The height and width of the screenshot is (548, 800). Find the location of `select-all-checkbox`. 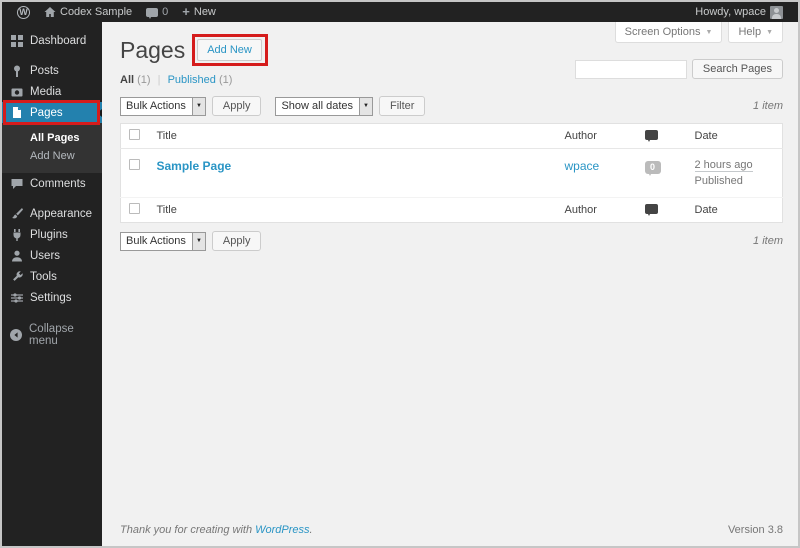

select-all-checkbox is located at coordinates (134, 134).